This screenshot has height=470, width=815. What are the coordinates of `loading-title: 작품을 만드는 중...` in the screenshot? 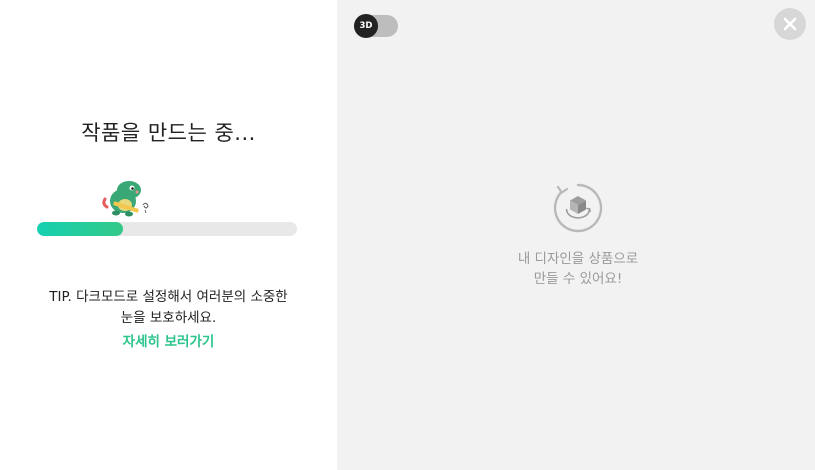 It's located at (168, 133).